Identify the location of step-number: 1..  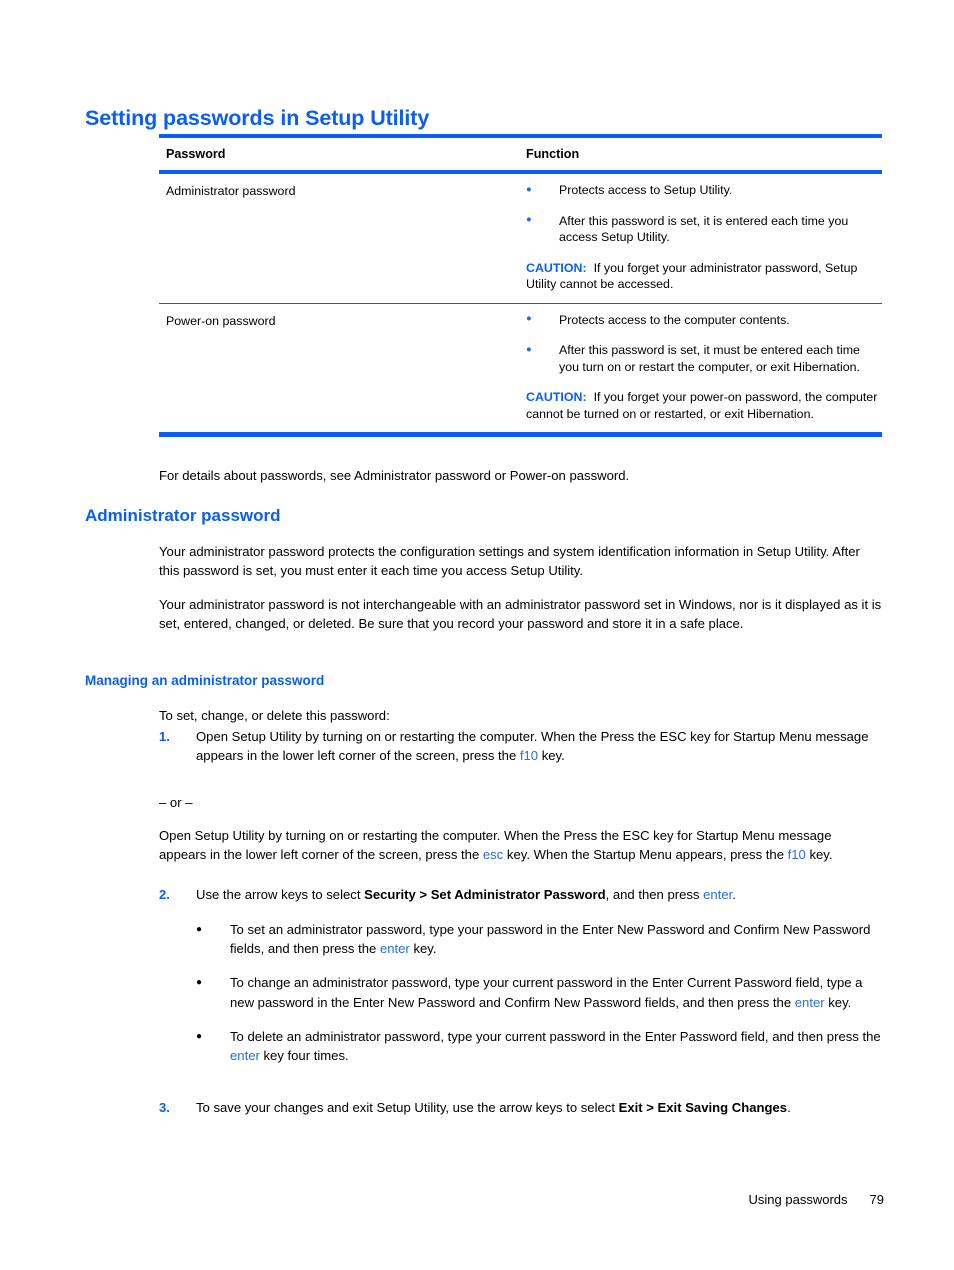
(164, 736).